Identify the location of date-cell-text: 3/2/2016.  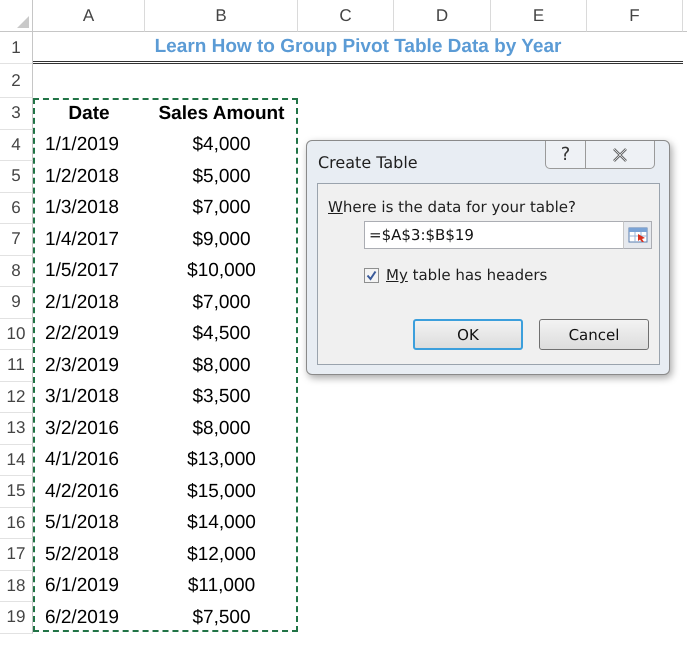
(82, 428).